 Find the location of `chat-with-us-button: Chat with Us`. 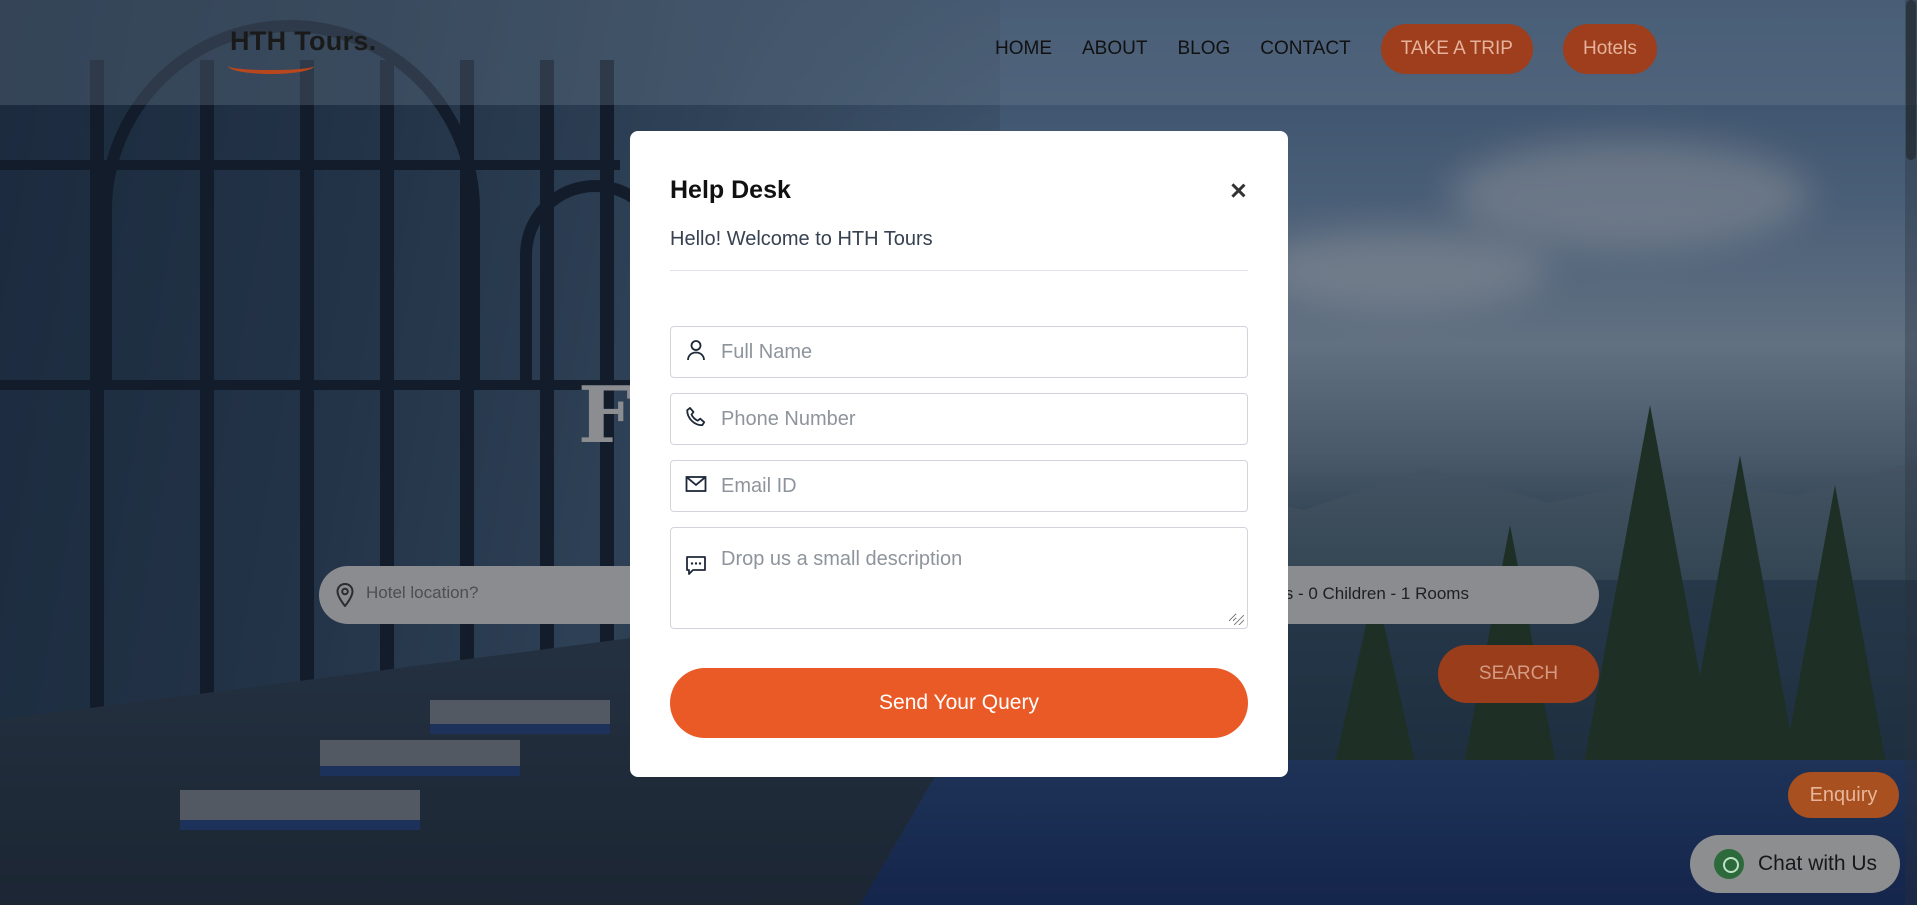

chat-with-us-button: Chat with Us is located at coordinates (1795, 864).